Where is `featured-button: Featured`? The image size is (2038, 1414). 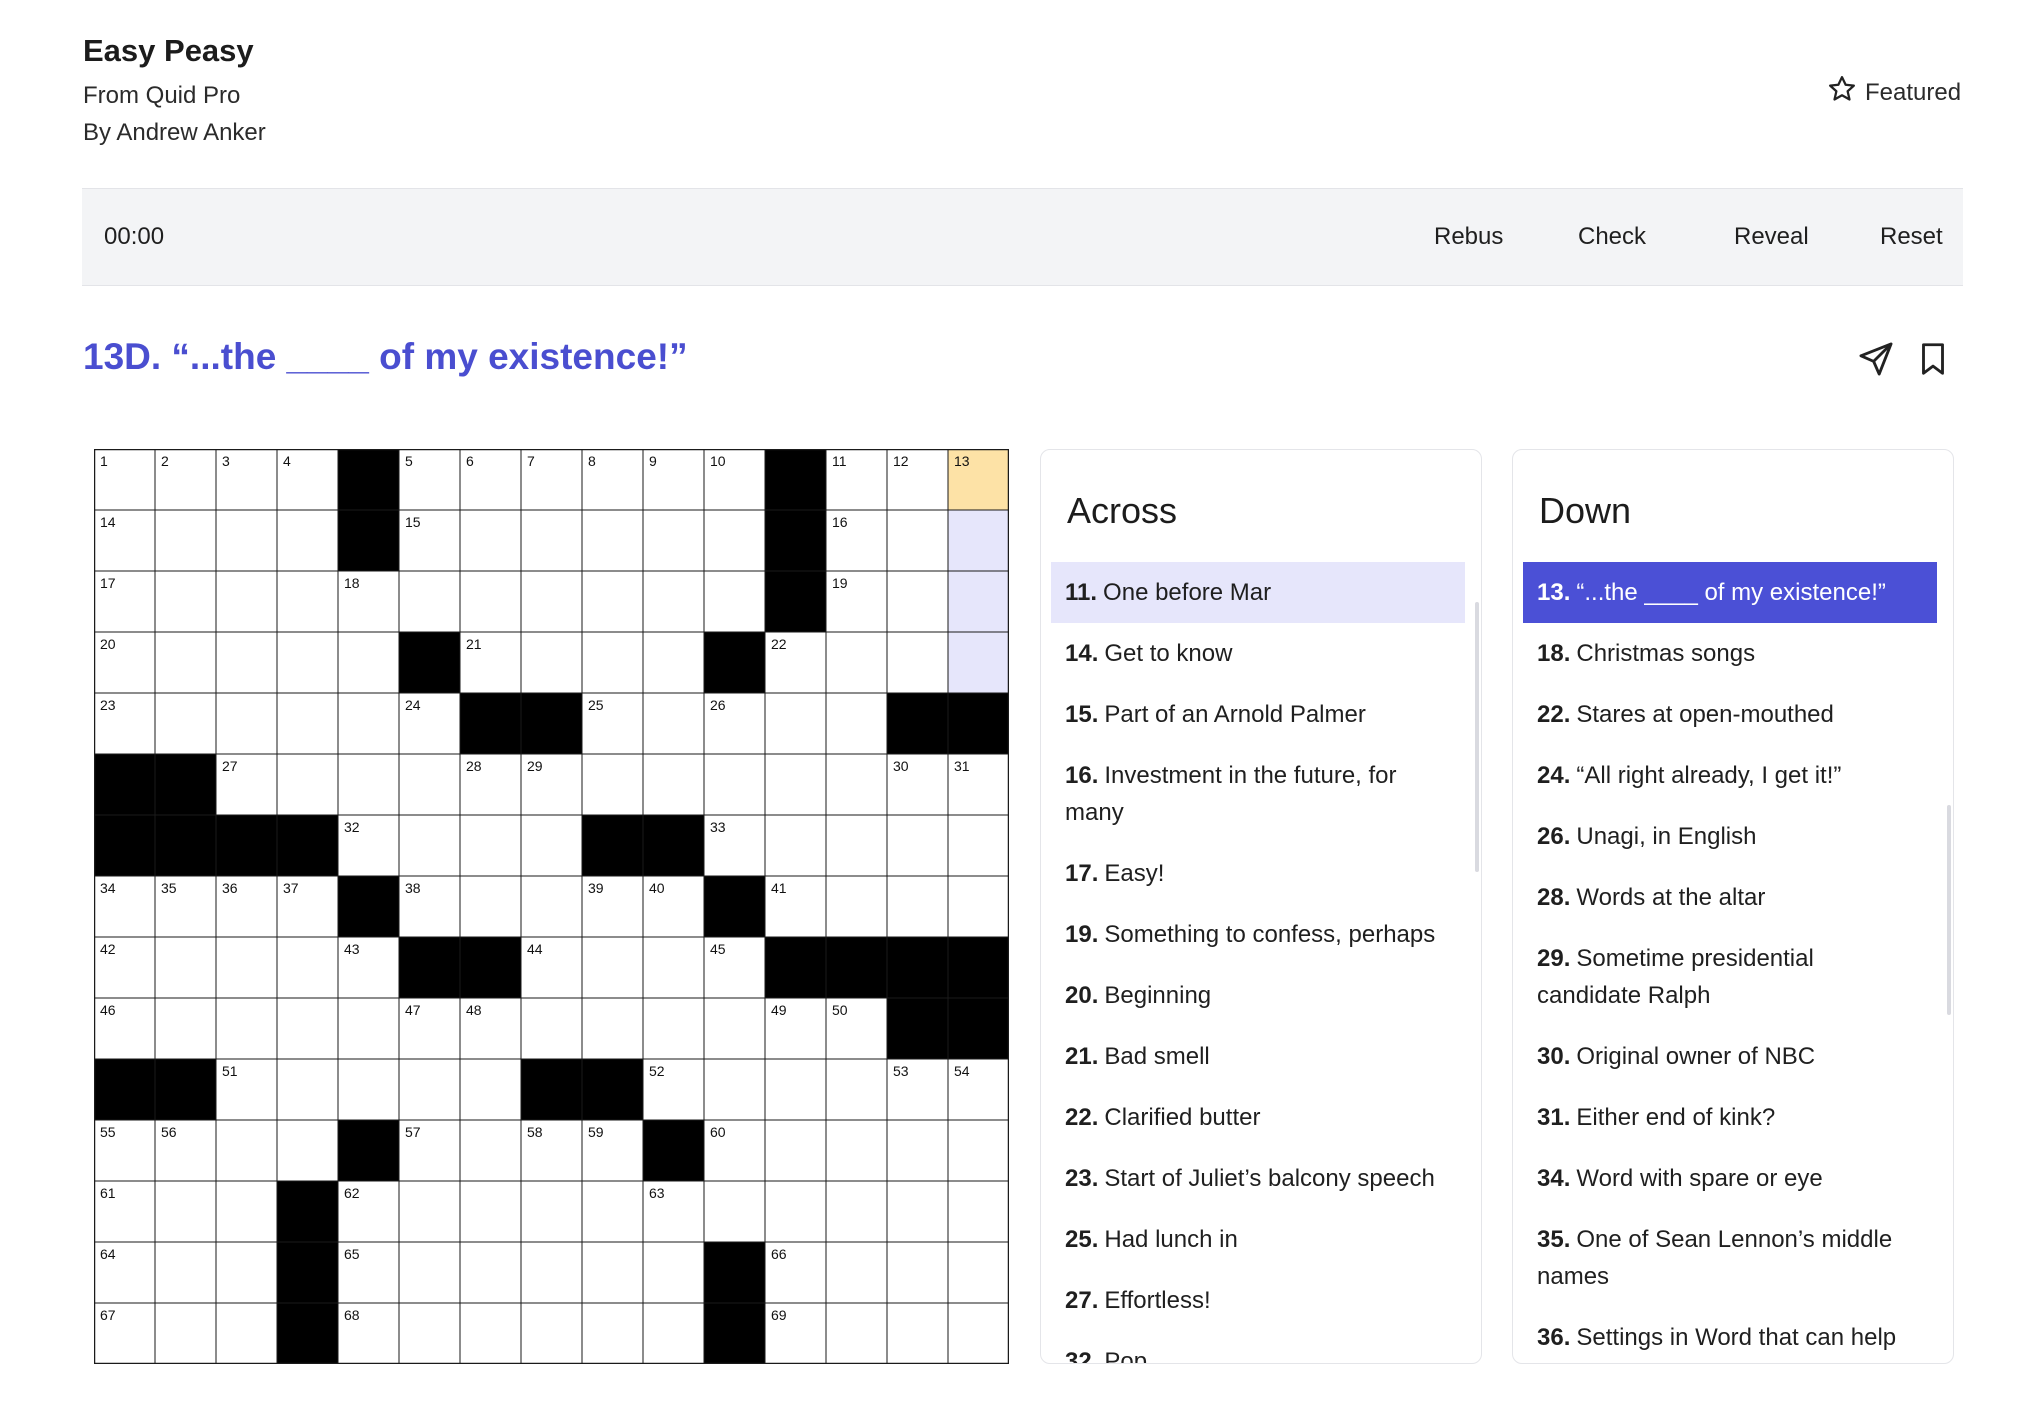 featured-button: Featured is located at coordinates (1894, 92).